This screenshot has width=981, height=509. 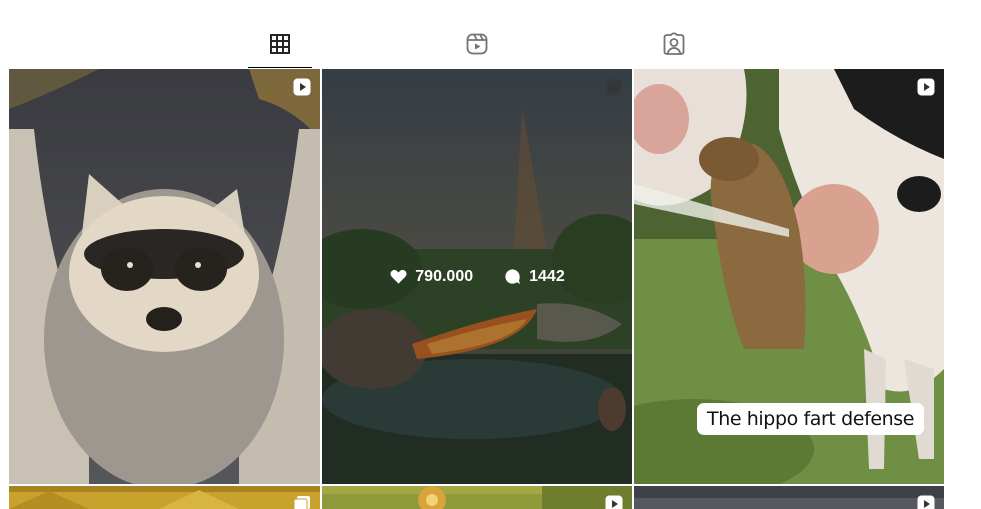 I want to click on dark-painting, so click(x=789, y=497).